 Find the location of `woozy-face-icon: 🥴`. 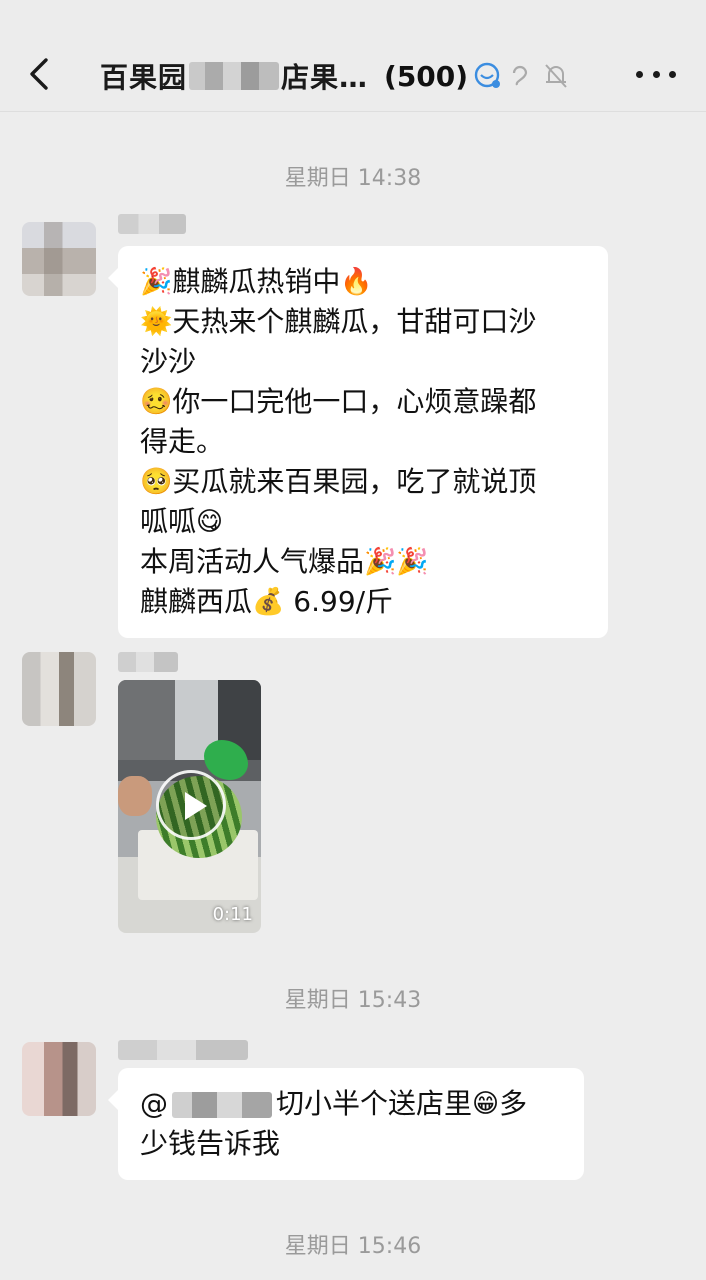

woozy-face-icon: 🥴 is located at coordinates (156, 402).